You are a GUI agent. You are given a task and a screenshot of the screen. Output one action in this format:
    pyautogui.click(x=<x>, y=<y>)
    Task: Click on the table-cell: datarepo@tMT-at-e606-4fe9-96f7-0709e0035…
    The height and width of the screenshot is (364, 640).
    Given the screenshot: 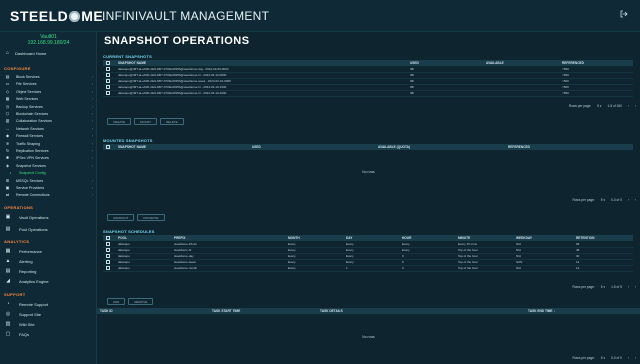 What is the action you would take?
    pyautogui.click(x=261, y=93)
    